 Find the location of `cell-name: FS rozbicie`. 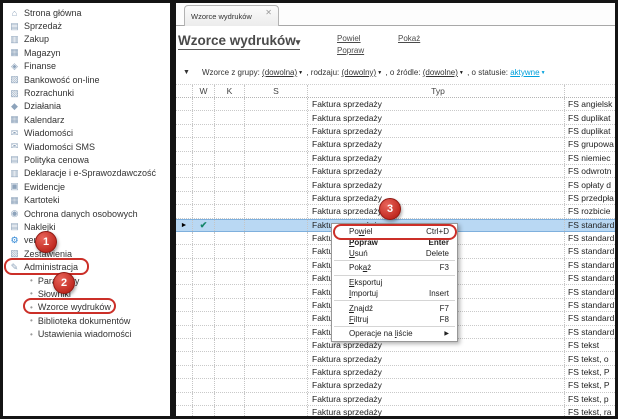

cell-name: FS rozbicie is located at coordinates (589, 211).